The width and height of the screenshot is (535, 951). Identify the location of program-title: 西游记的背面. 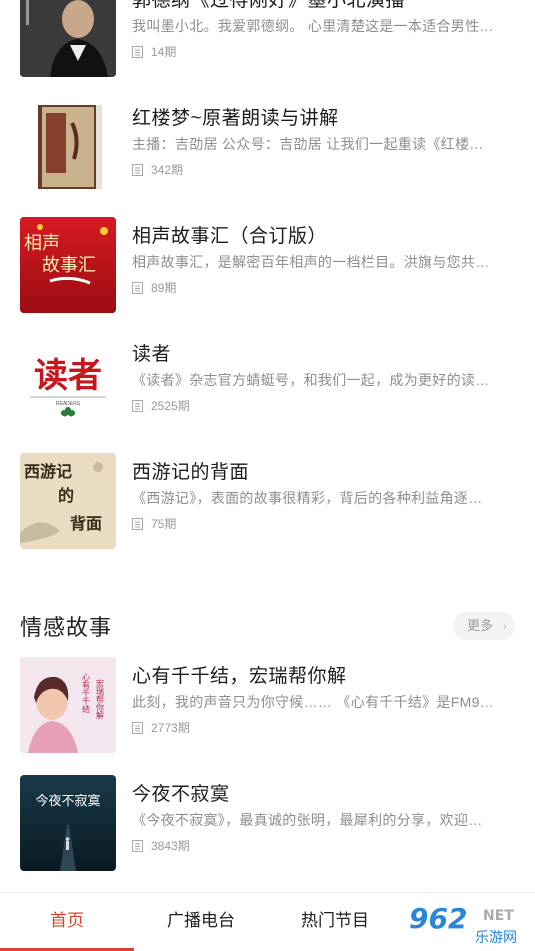
(191, 472).